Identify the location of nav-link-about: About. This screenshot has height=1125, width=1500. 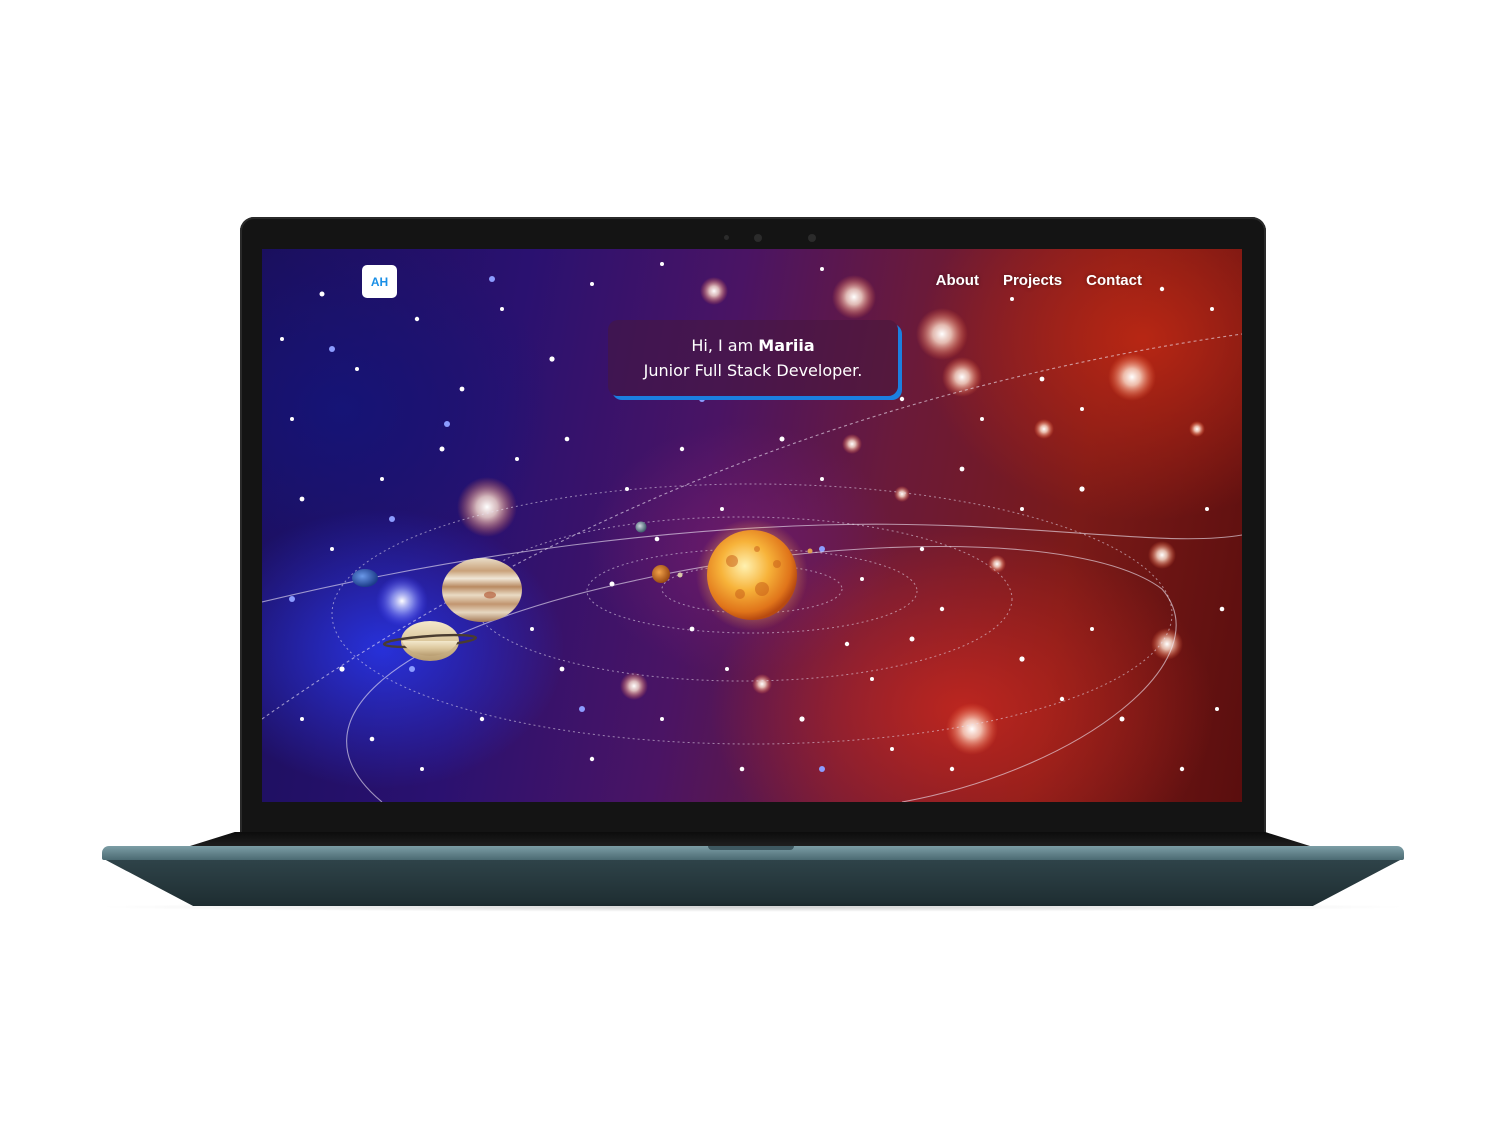
(957, 280).